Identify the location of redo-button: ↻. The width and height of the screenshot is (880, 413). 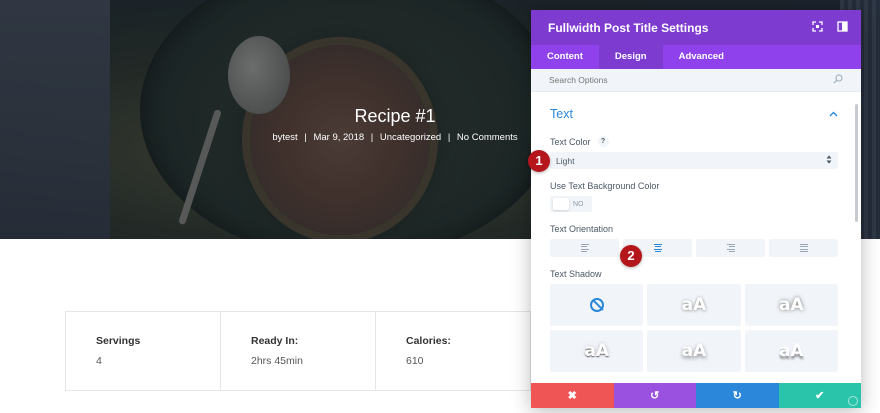
(737, 395).